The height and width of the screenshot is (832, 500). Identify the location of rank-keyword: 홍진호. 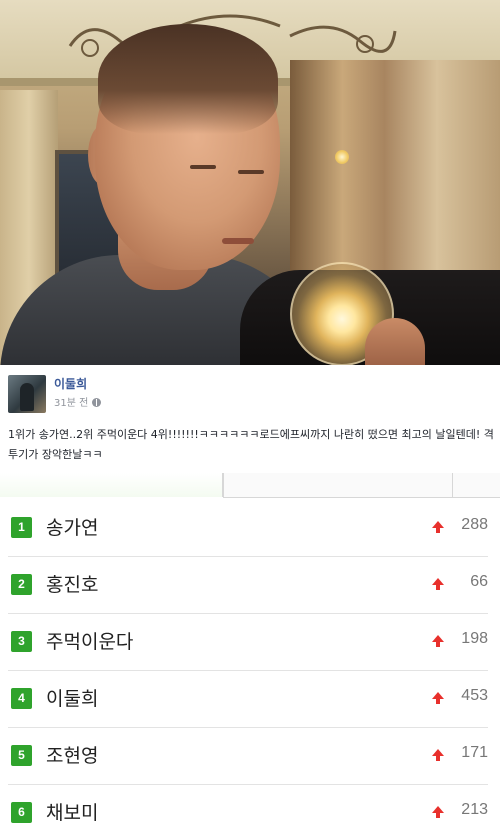
(72, 583).